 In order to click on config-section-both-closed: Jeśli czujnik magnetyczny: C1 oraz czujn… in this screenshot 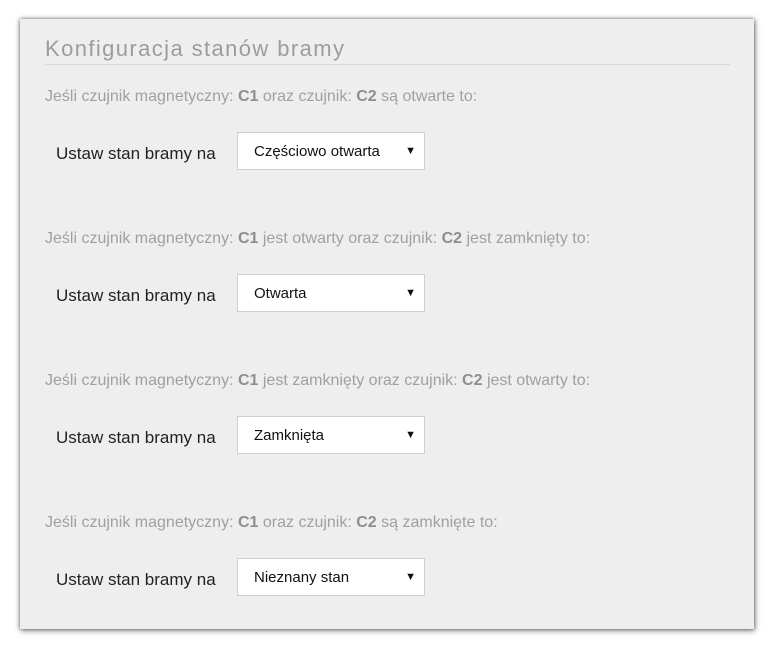, I will do `click(390, 563)`.